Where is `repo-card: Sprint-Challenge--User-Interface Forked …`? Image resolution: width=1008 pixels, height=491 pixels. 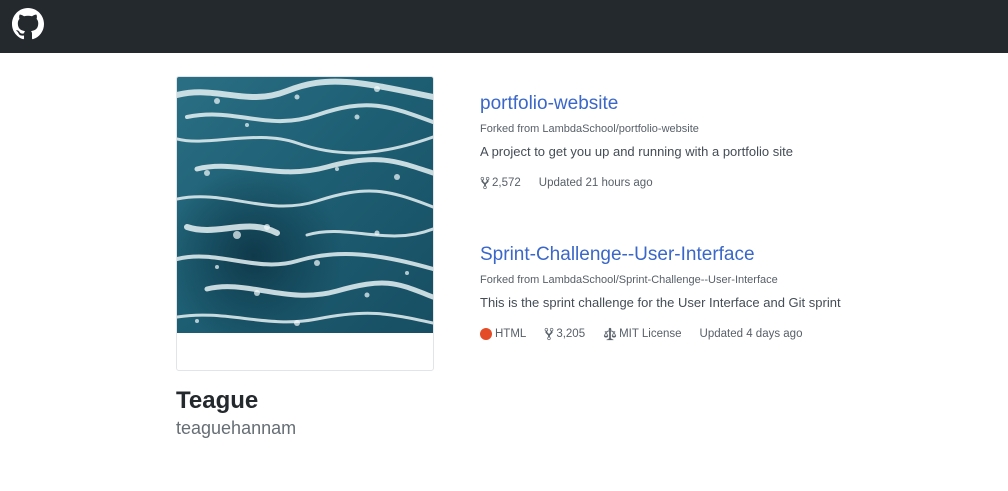
repo-card: Sprint-Challenge--User-Interface Forked … is located at coordinates (730, 292).